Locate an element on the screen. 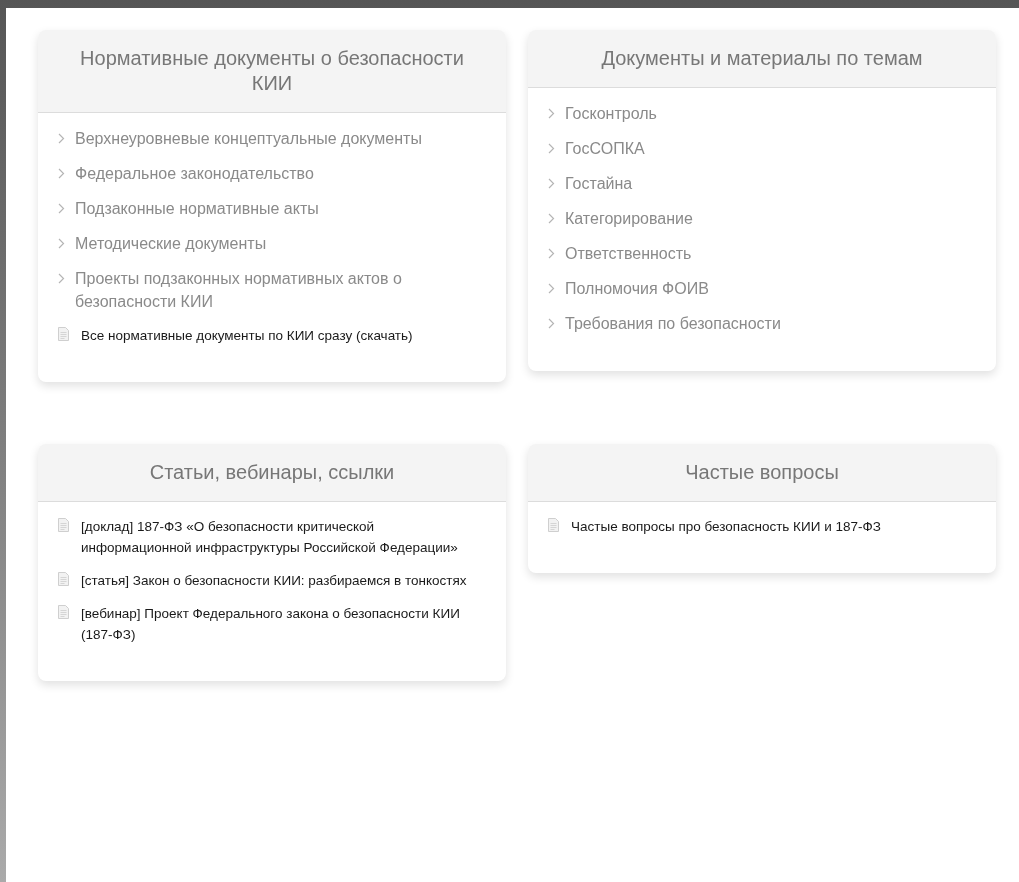 This screenshot has width=1019, height=882. document-link: Частые вопросы про безопасность КИИ и 187-ФЗ is located at coordinates (726, 526).